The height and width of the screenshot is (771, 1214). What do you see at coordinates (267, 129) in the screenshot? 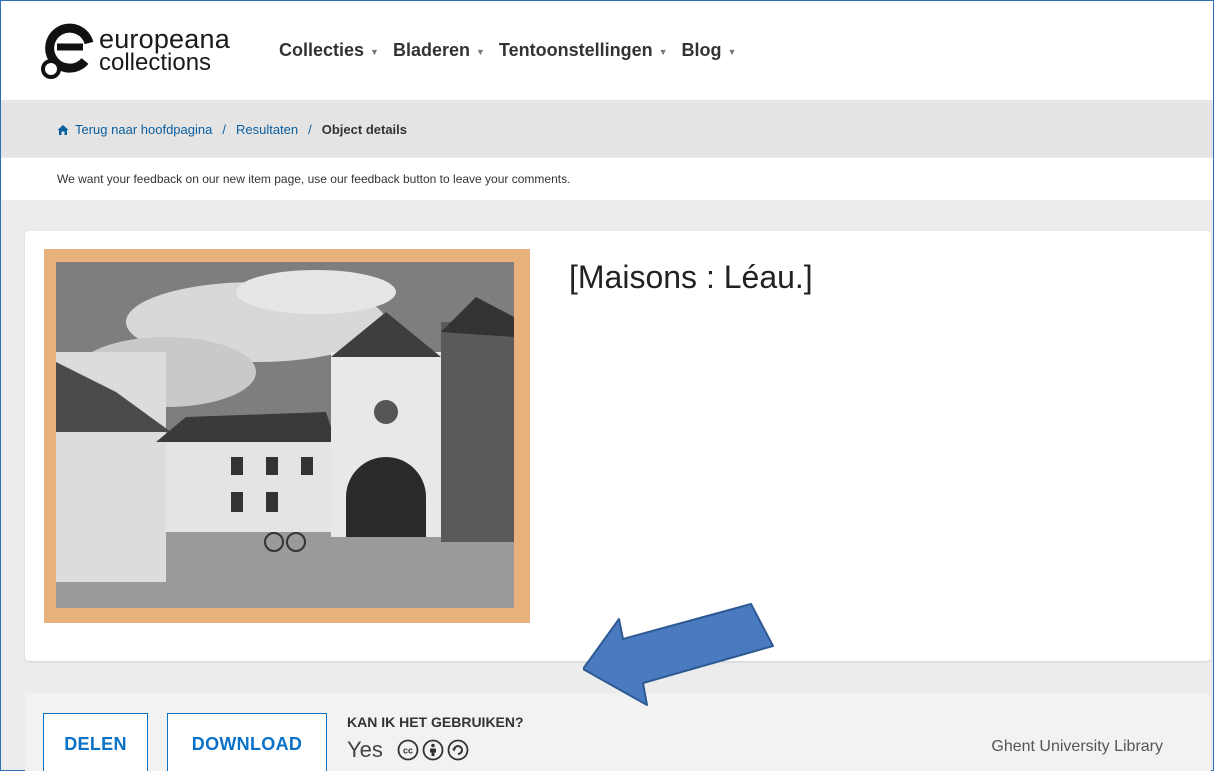
I see `breadcrumb-results-link: Resultaten` at bounding box center [267, 129].